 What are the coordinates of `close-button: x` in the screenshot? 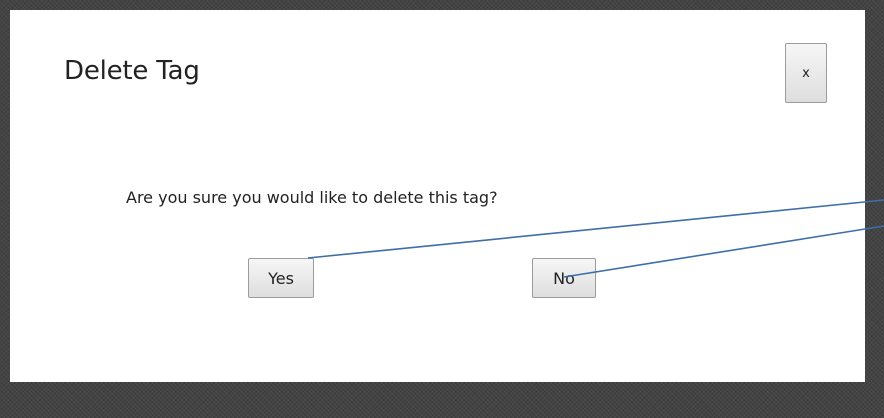 It's located at (806, 73).